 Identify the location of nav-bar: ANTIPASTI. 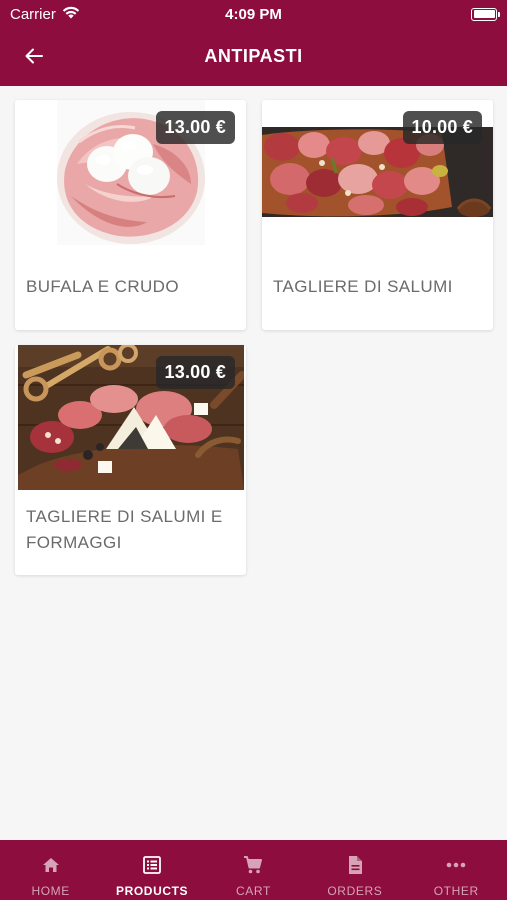
(253, 56).